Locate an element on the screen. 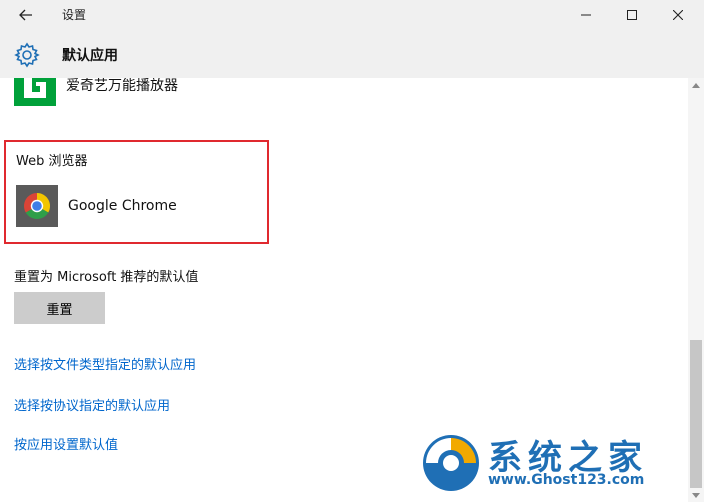 This screenshot has width=704, height=502. scroll-up-arrow is located at coordinates (696, 85).